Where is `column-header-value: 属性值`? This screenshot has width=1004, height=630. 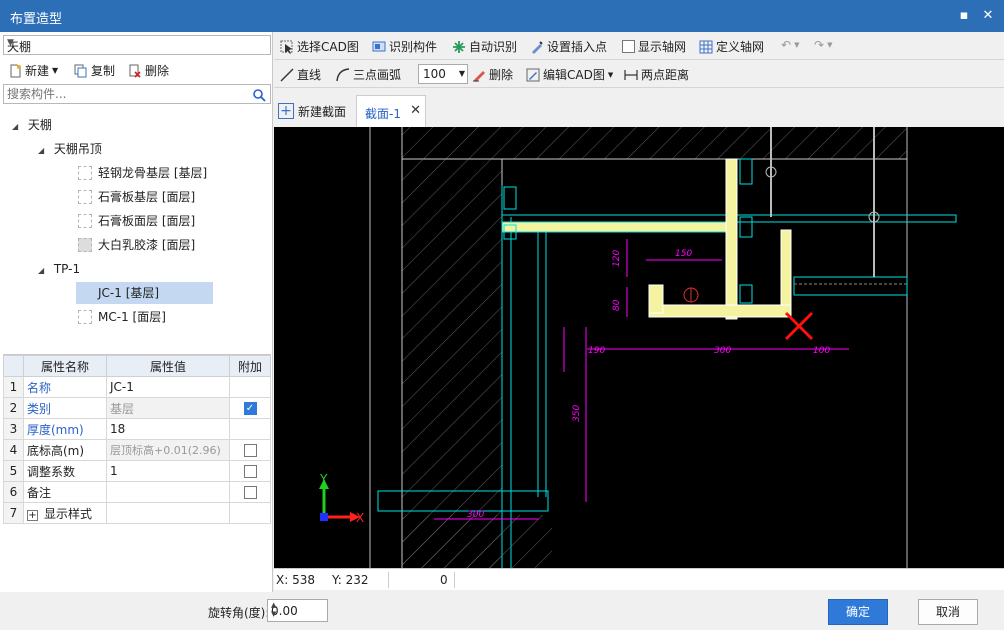 column-header-value: 属性值 is located at coordinates (168, 366).